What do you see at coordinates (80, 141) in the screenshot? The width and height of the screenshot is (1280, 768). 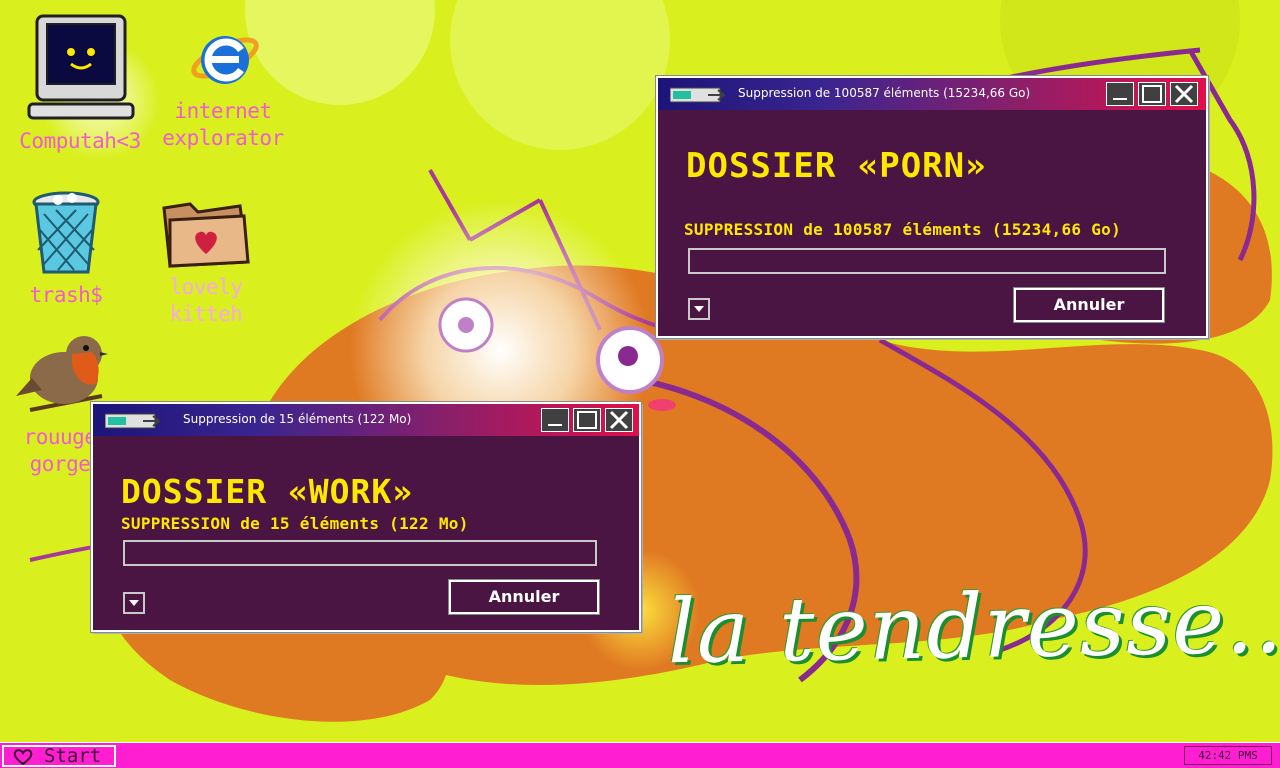 I see `desktop-icon-label: Computah<3` at bounding box center [80, 141].